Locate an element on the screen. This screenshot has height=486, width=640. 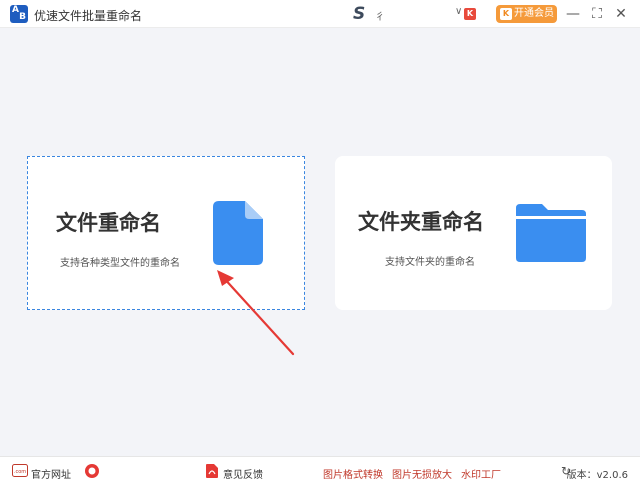
image-format-convert-link: 图片格式转换 is located at coordinates (353, 473).